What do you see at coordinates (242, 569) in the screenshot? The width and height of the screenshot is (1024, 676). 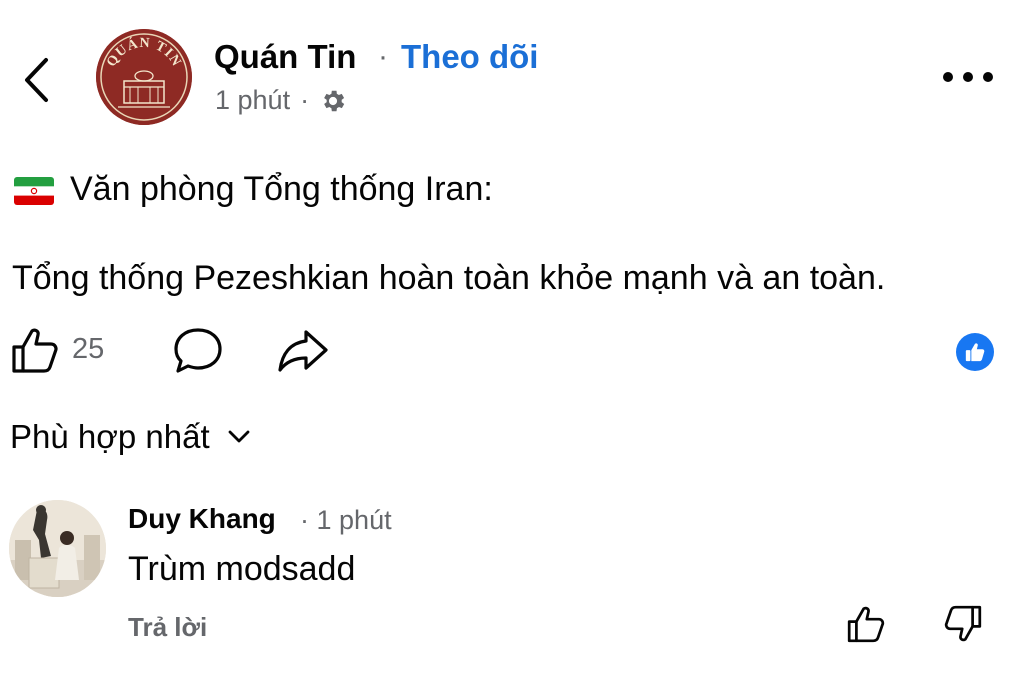 I see `comment-text: Trùm modsadd` at bounding box center [242, 569].